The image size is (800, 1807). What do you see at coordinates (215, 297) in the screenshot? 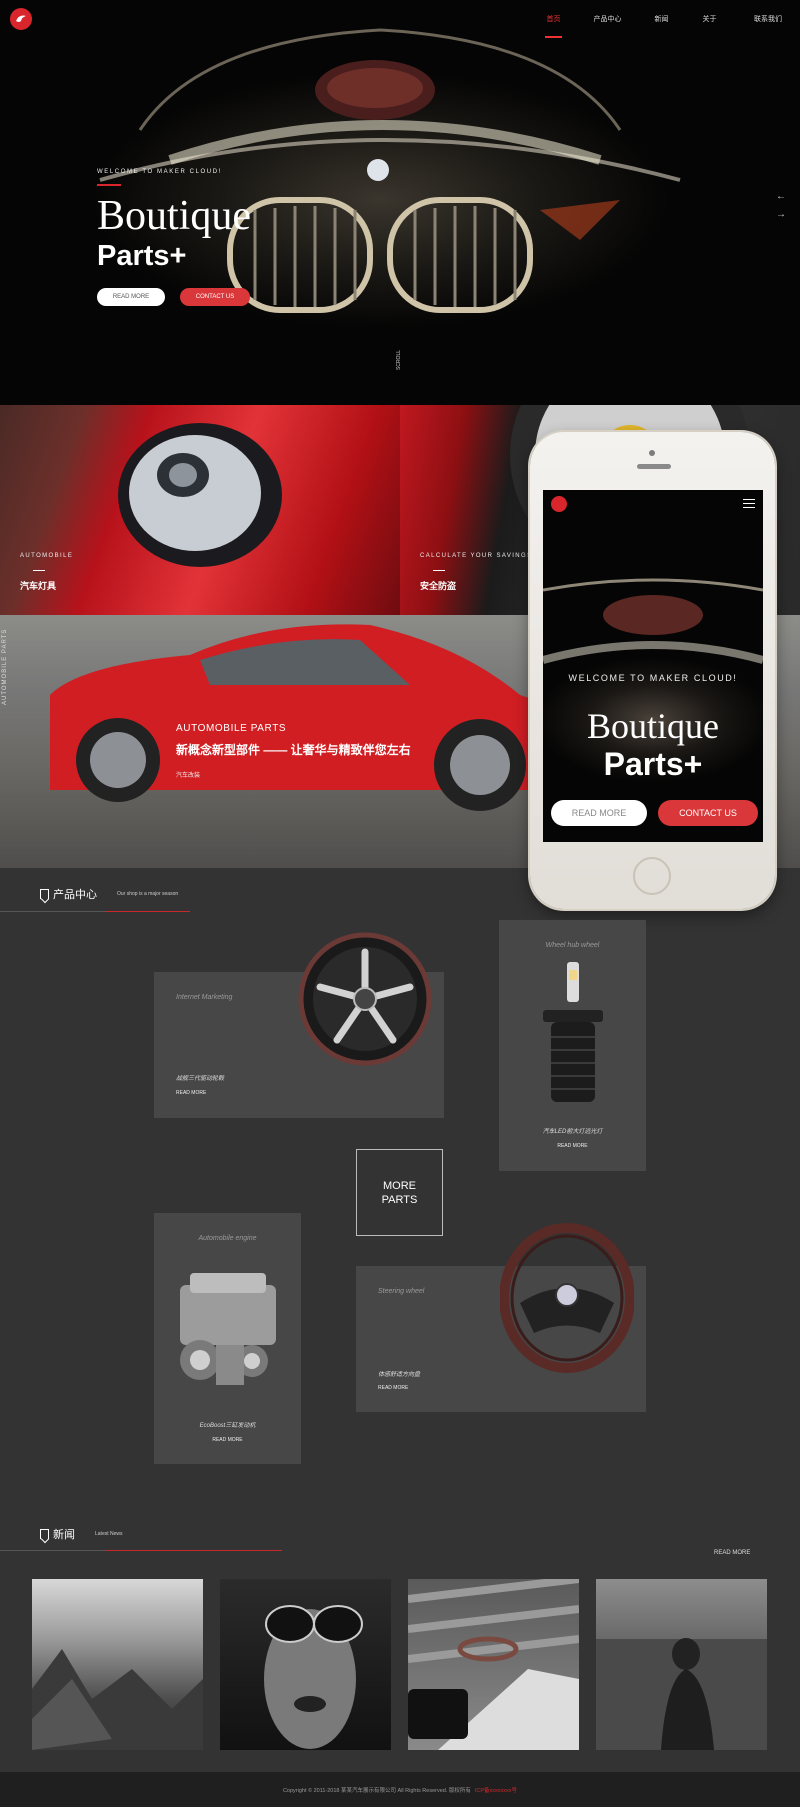
I see `contact-us-button: CONTACT US` at bounding box center [215, 297].